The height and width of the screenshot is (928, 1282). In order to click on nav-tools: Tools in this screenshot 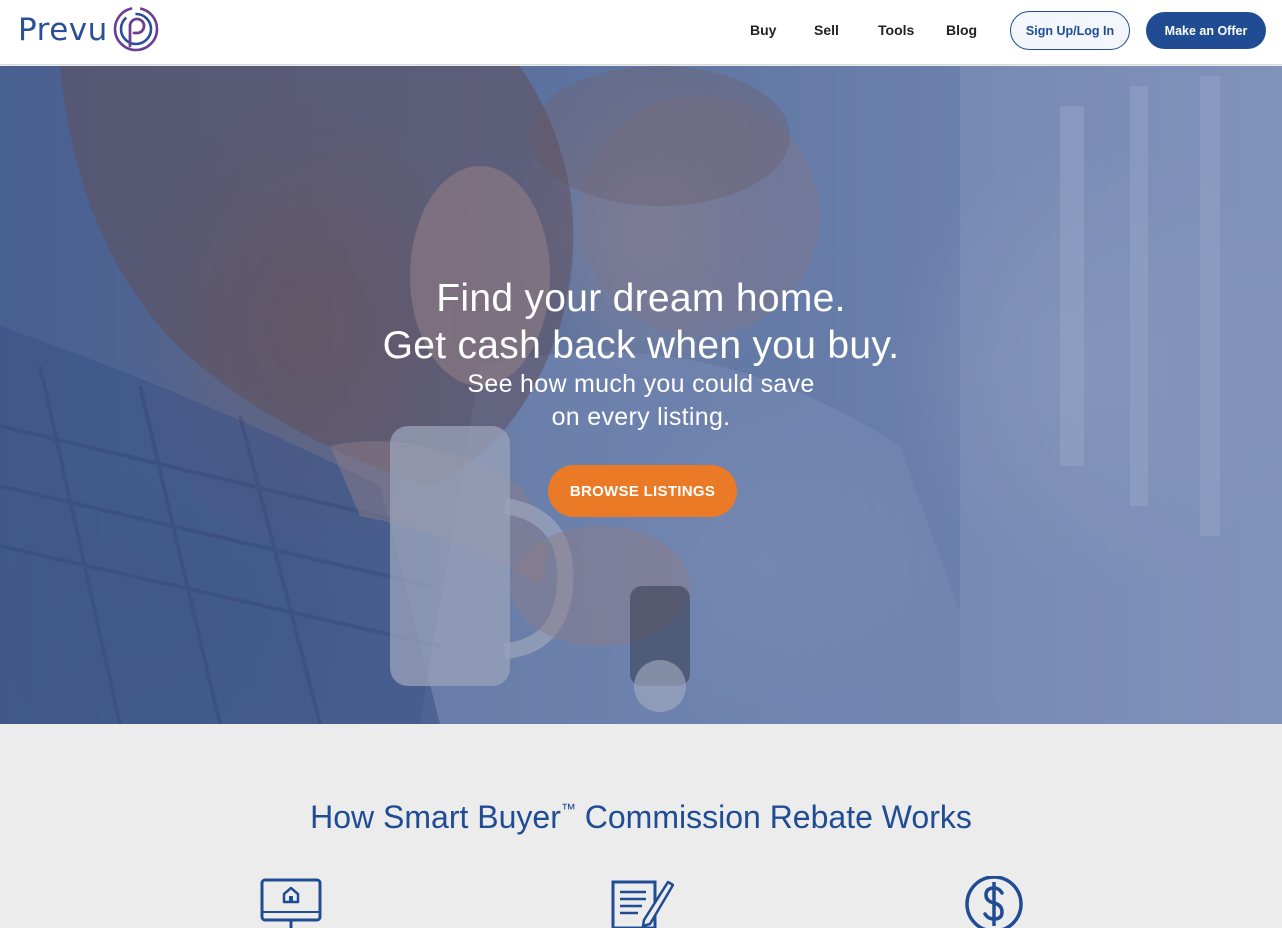, I will do `click(896, 30)`.